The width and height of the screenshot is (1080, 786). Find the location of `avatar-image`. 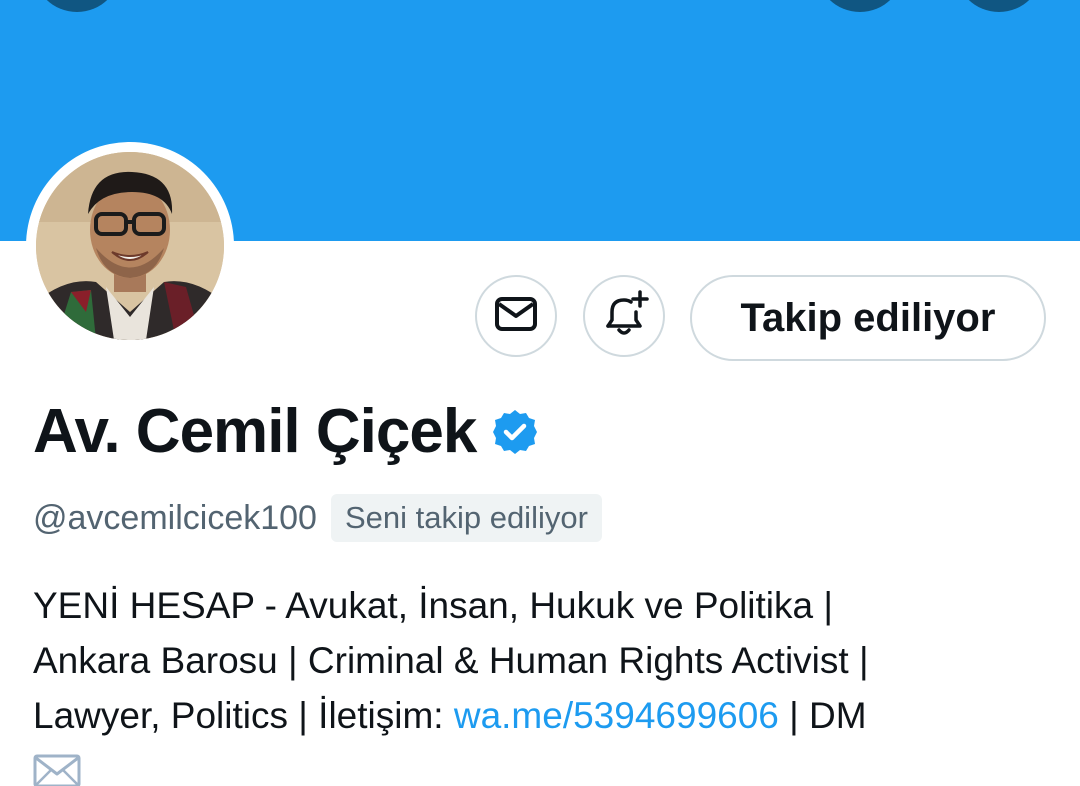

avatar-image is located at coordinates (130, 246).